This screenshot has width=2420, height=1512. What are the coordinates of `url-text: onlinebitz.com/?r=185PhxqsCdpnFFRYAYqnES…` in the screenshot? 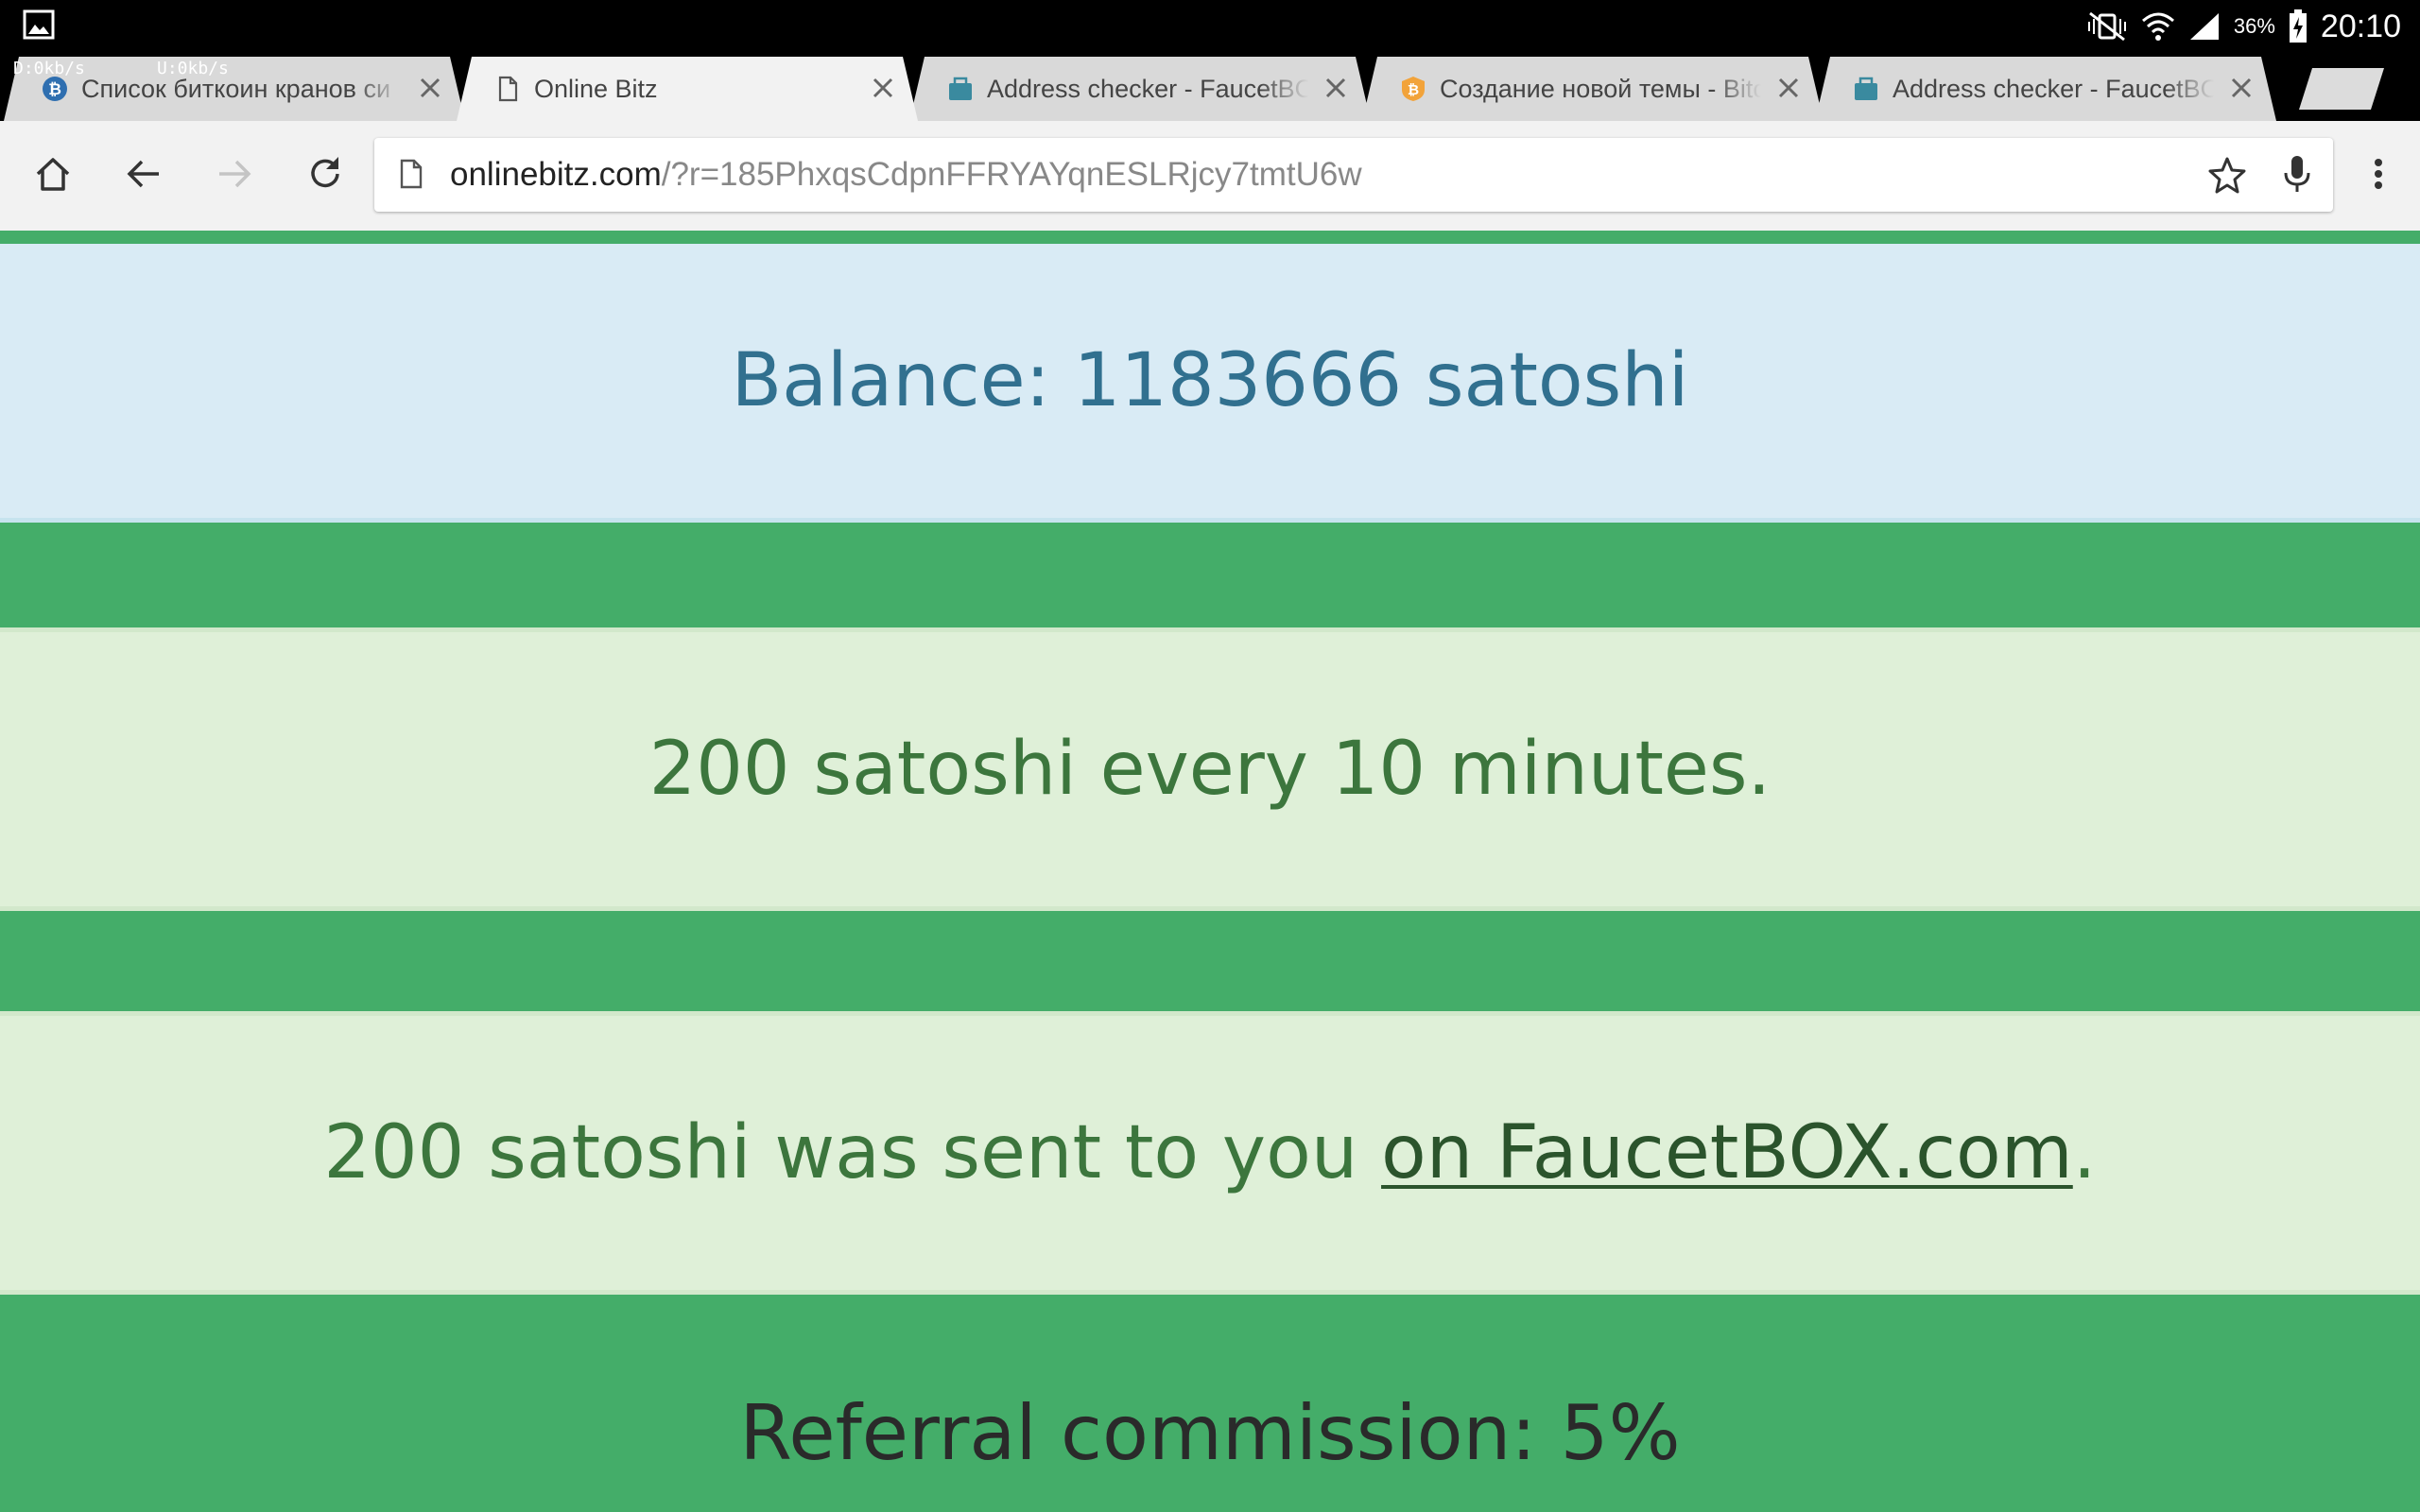 It's located at (906, 175).